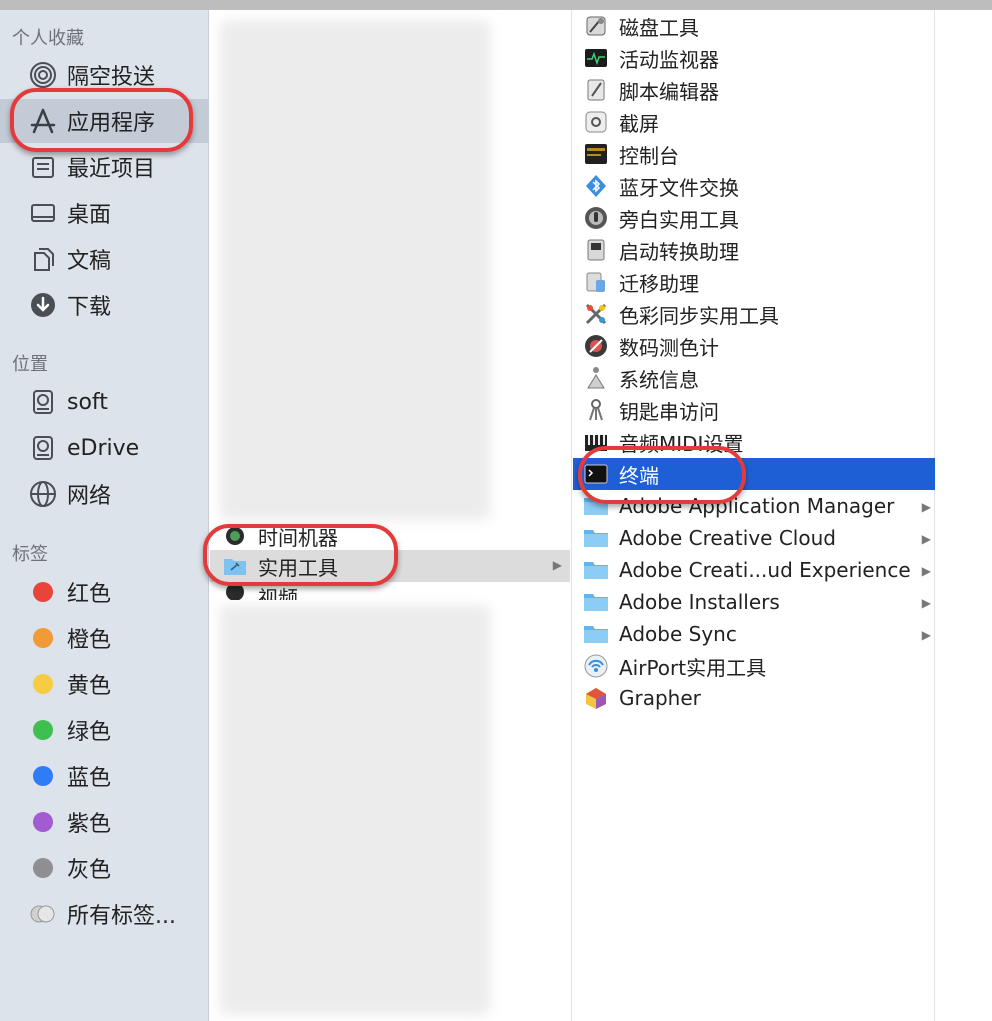 The image size is (992, 1021). I want to click on downloads-icon, so click(43, 305).